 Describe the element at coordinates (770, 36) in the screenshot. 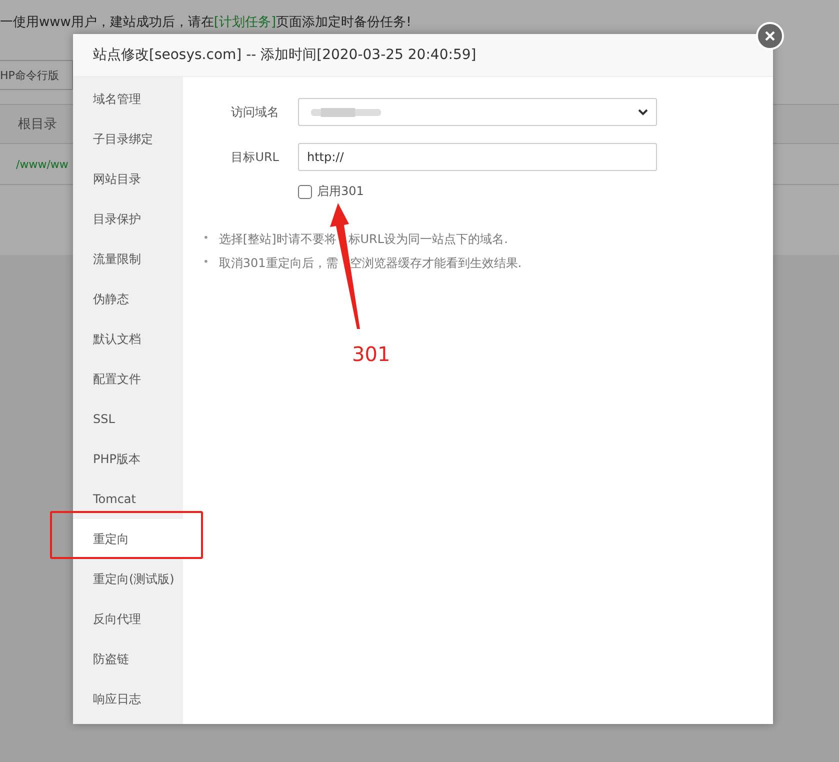

I see `close-icon` at that location.